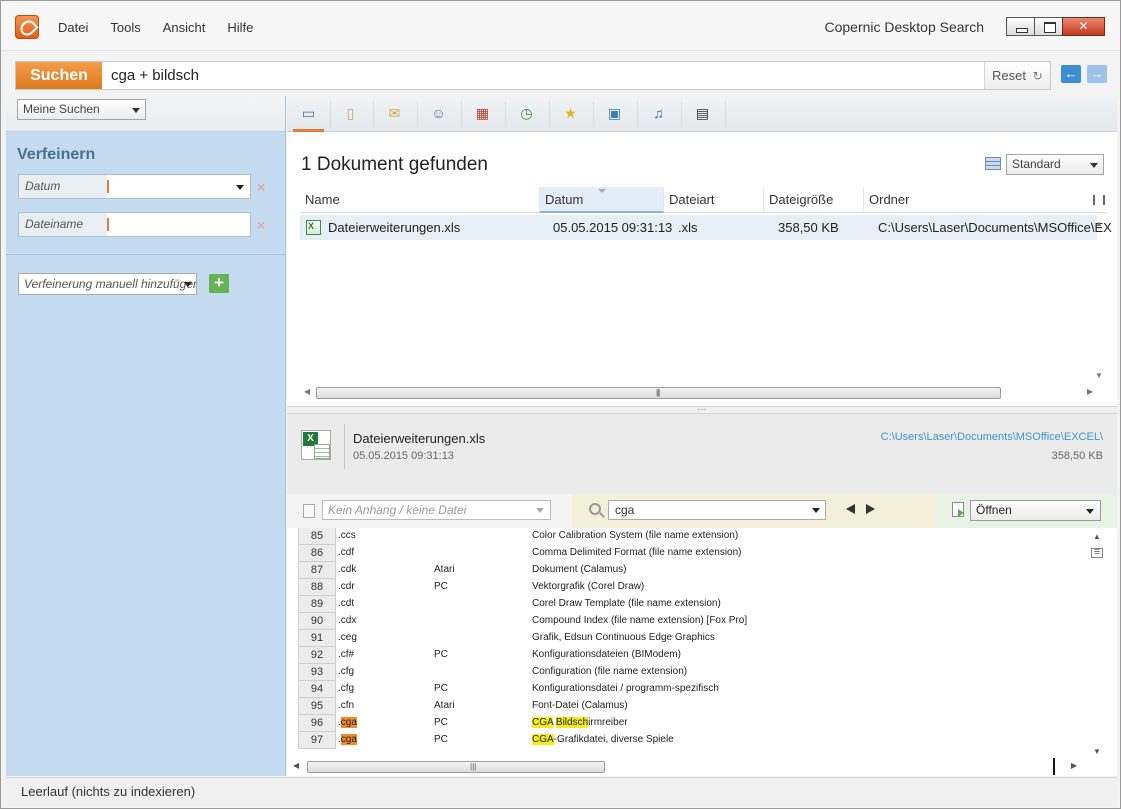 This screenshot has width=1121, height=809. Describe the element at coordinates (693, 570) in the screenshot. I see `sheet-row: 87 .cdk Atari Dokument (Calamus)` at that location.